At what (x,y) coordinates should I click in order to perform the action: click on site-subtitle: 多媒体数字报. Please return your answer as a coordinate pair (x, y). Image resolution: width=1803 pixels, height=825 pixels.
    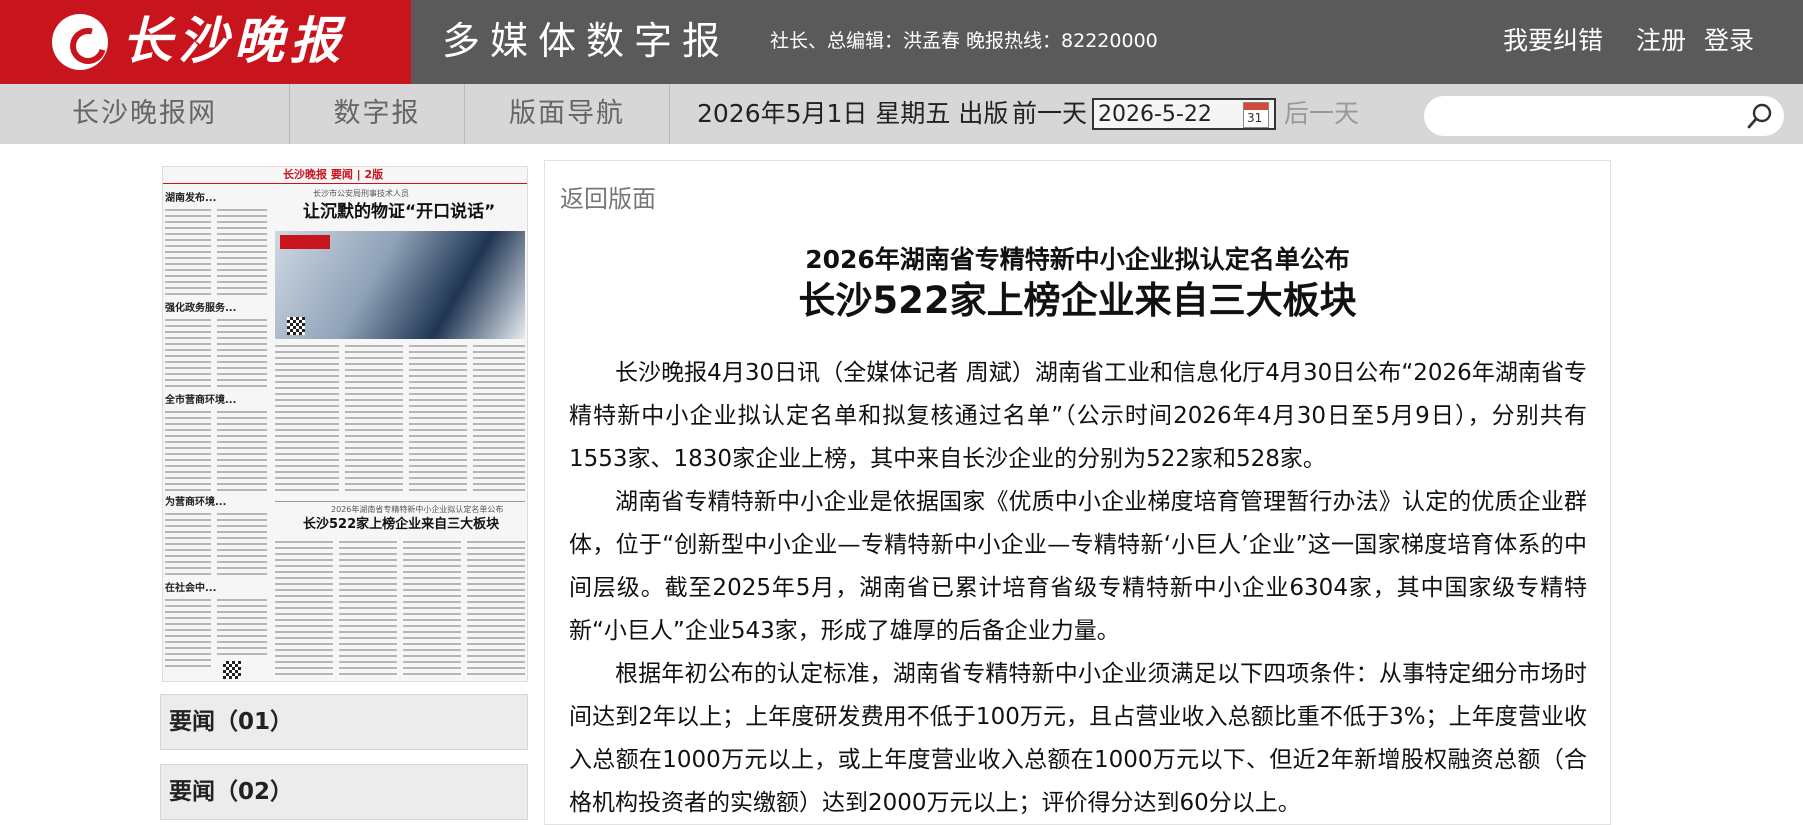
    Looking at the image, I should click on (586, 41).